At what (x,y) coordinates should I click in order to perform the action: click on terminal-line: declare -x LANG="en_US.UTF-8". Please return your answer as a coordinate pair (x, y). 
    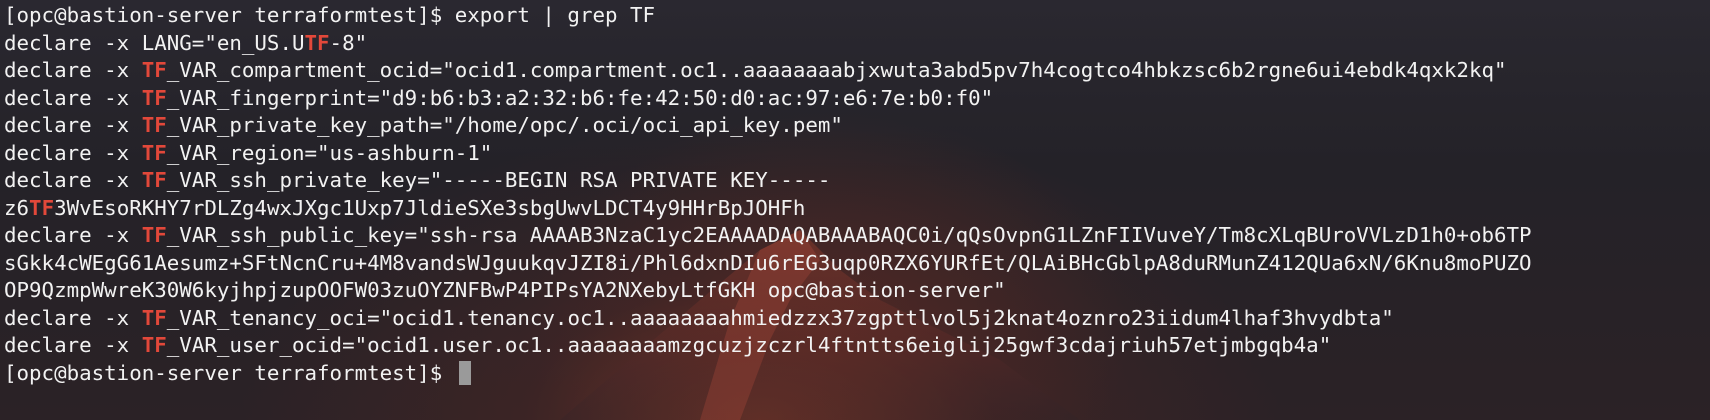
    Looking at the image, I should click on (768, 44).